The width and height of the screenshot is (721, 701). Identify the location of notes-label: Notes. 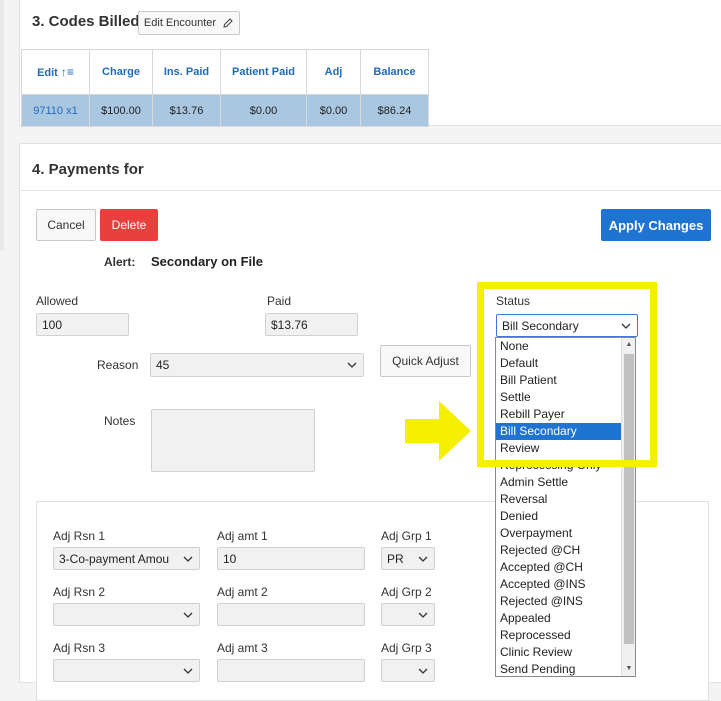
(120, 421).